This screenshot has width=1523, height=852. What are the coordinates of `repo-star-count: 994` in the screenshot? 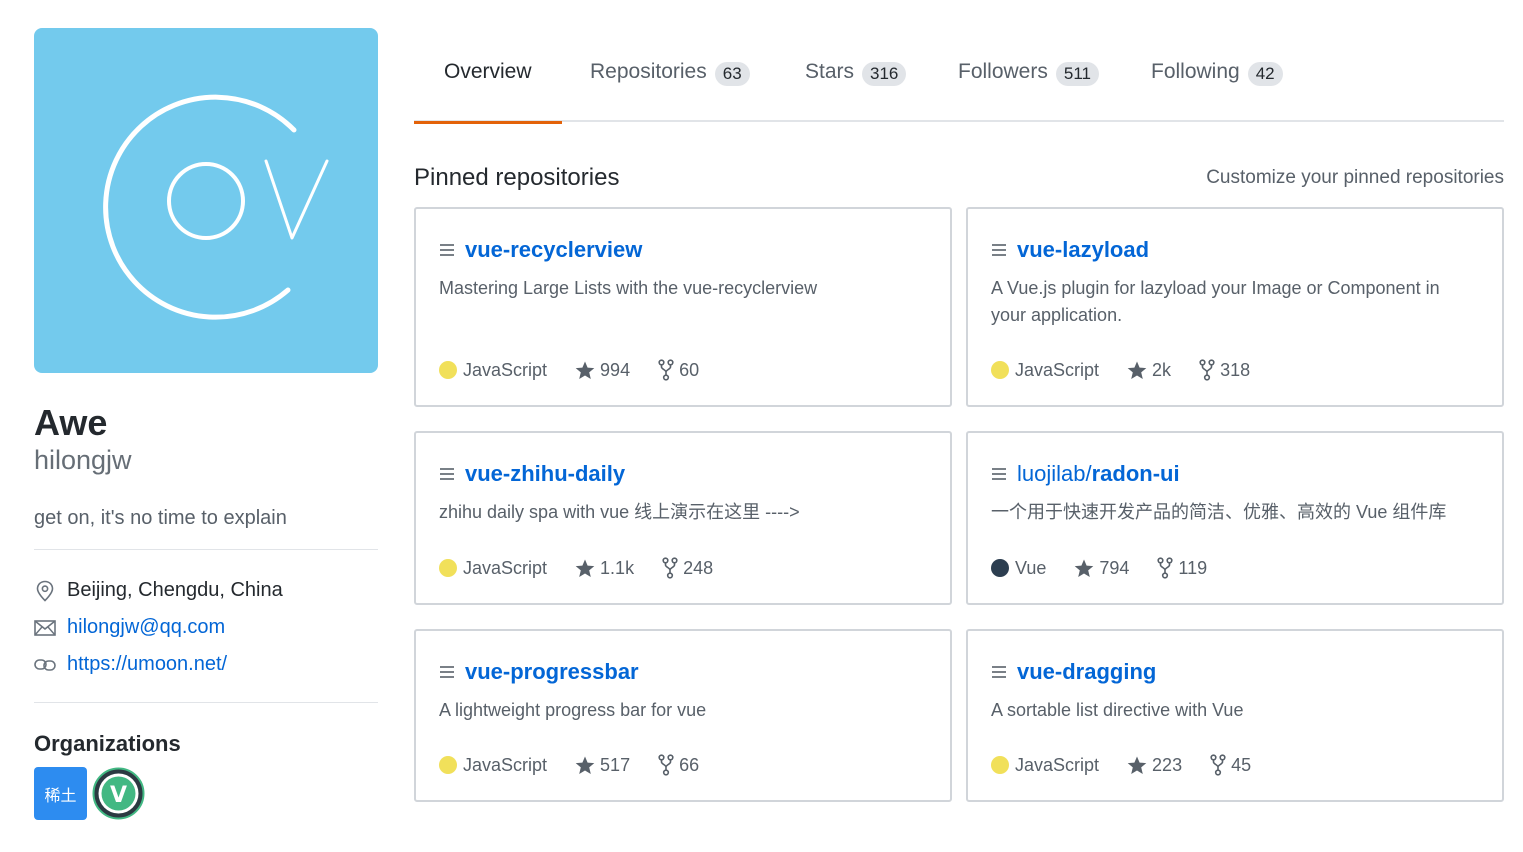 It's located at (615, 369).